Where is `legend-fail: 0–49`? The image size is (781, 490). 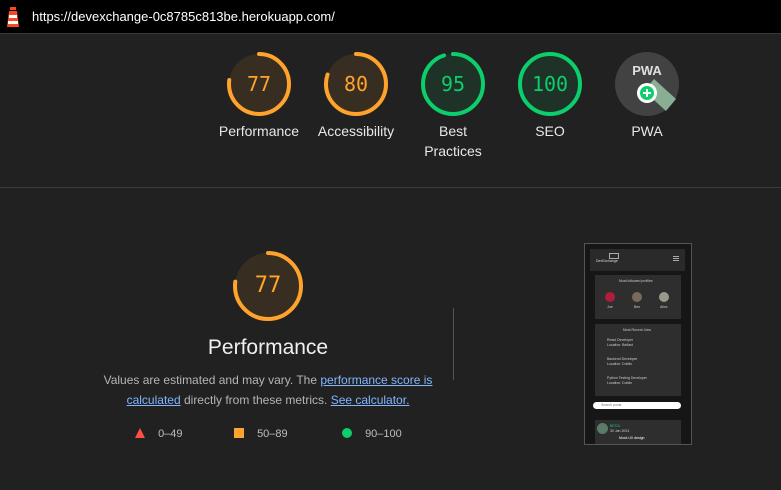 legend-fail: 0–49 is located at coordinates (159, 434).